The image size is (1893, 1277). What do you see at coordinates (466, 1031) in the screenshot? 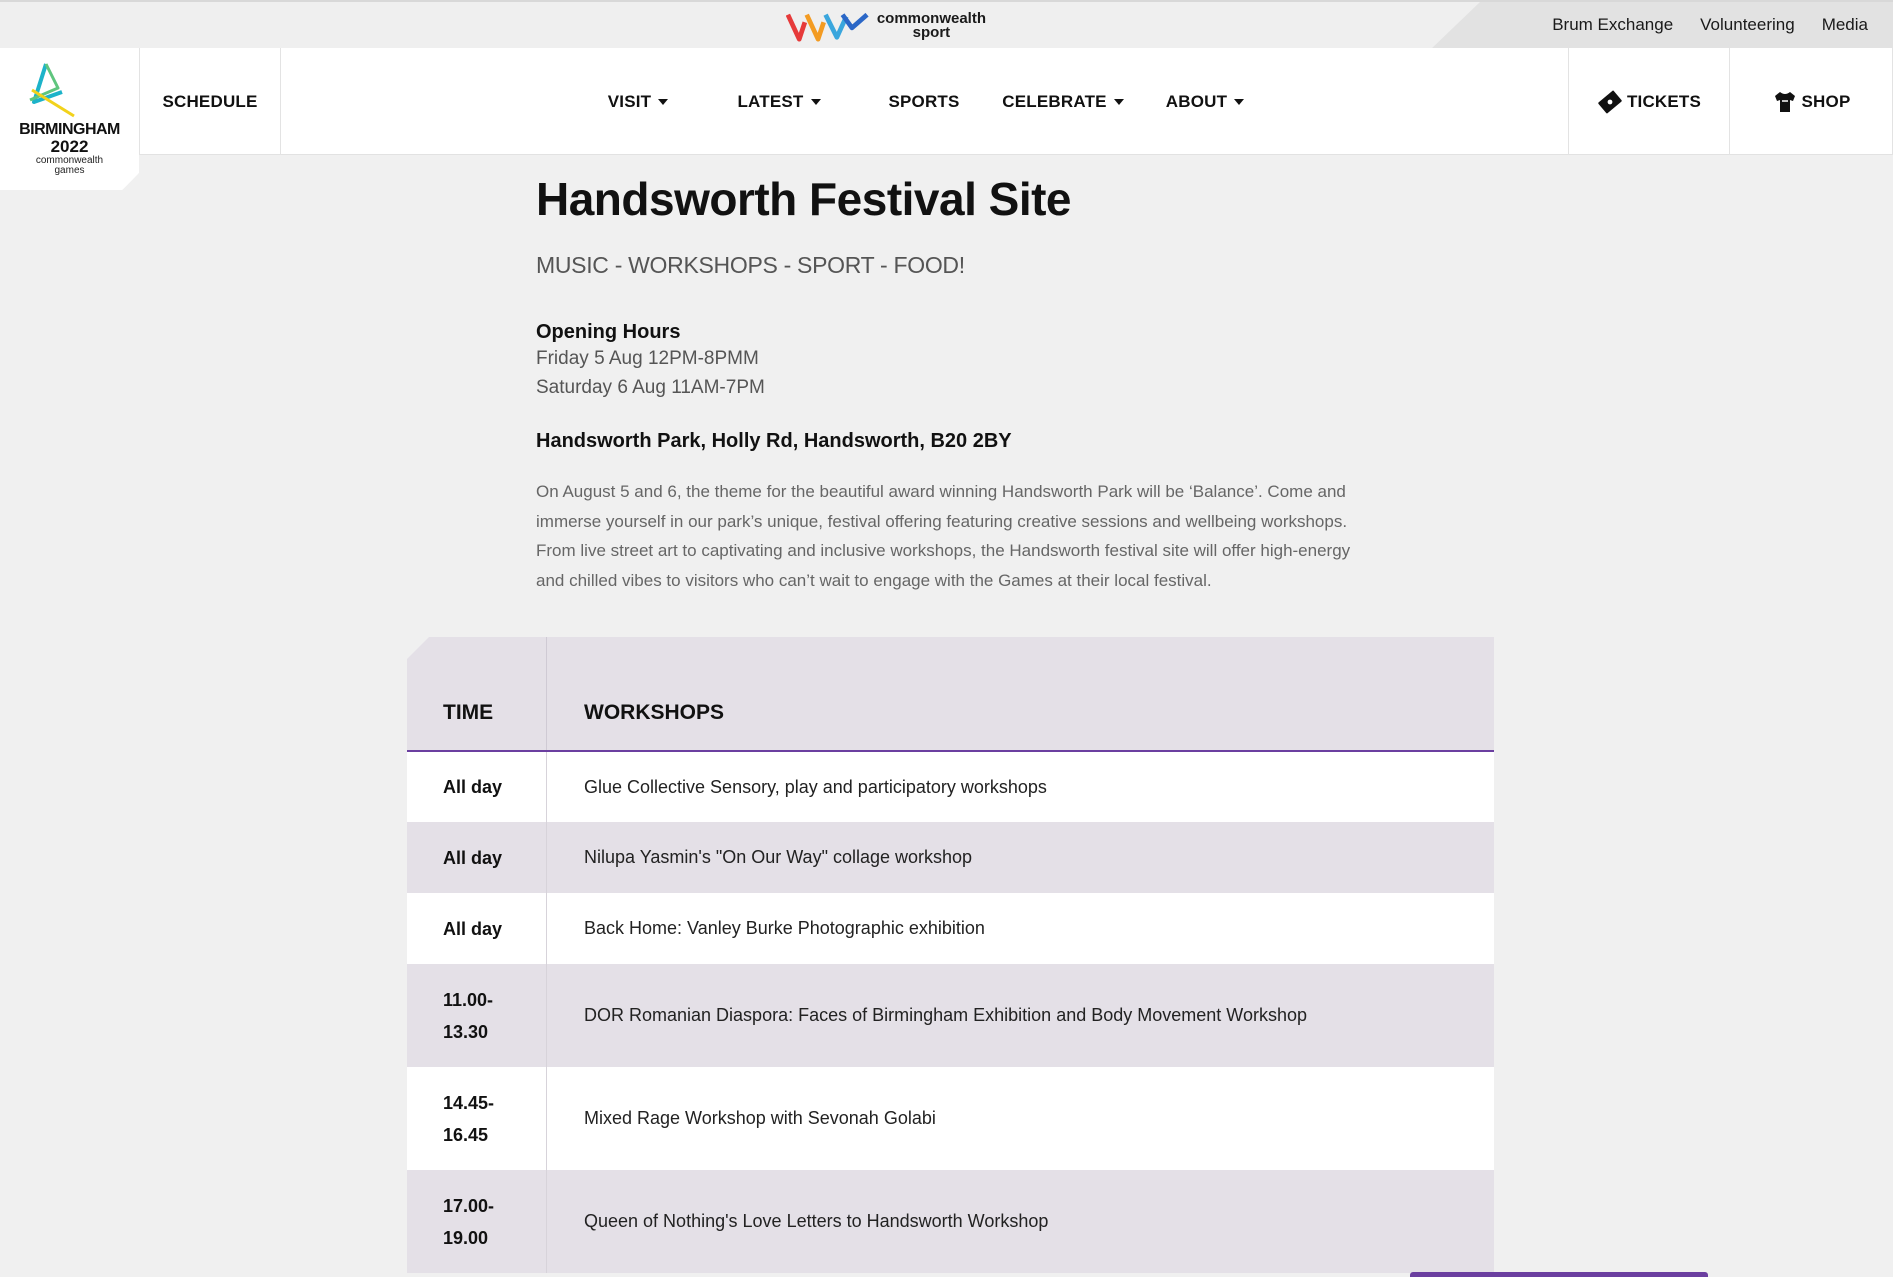
I see `row-time-end: 13.30` at bounding box center [466, 1031].